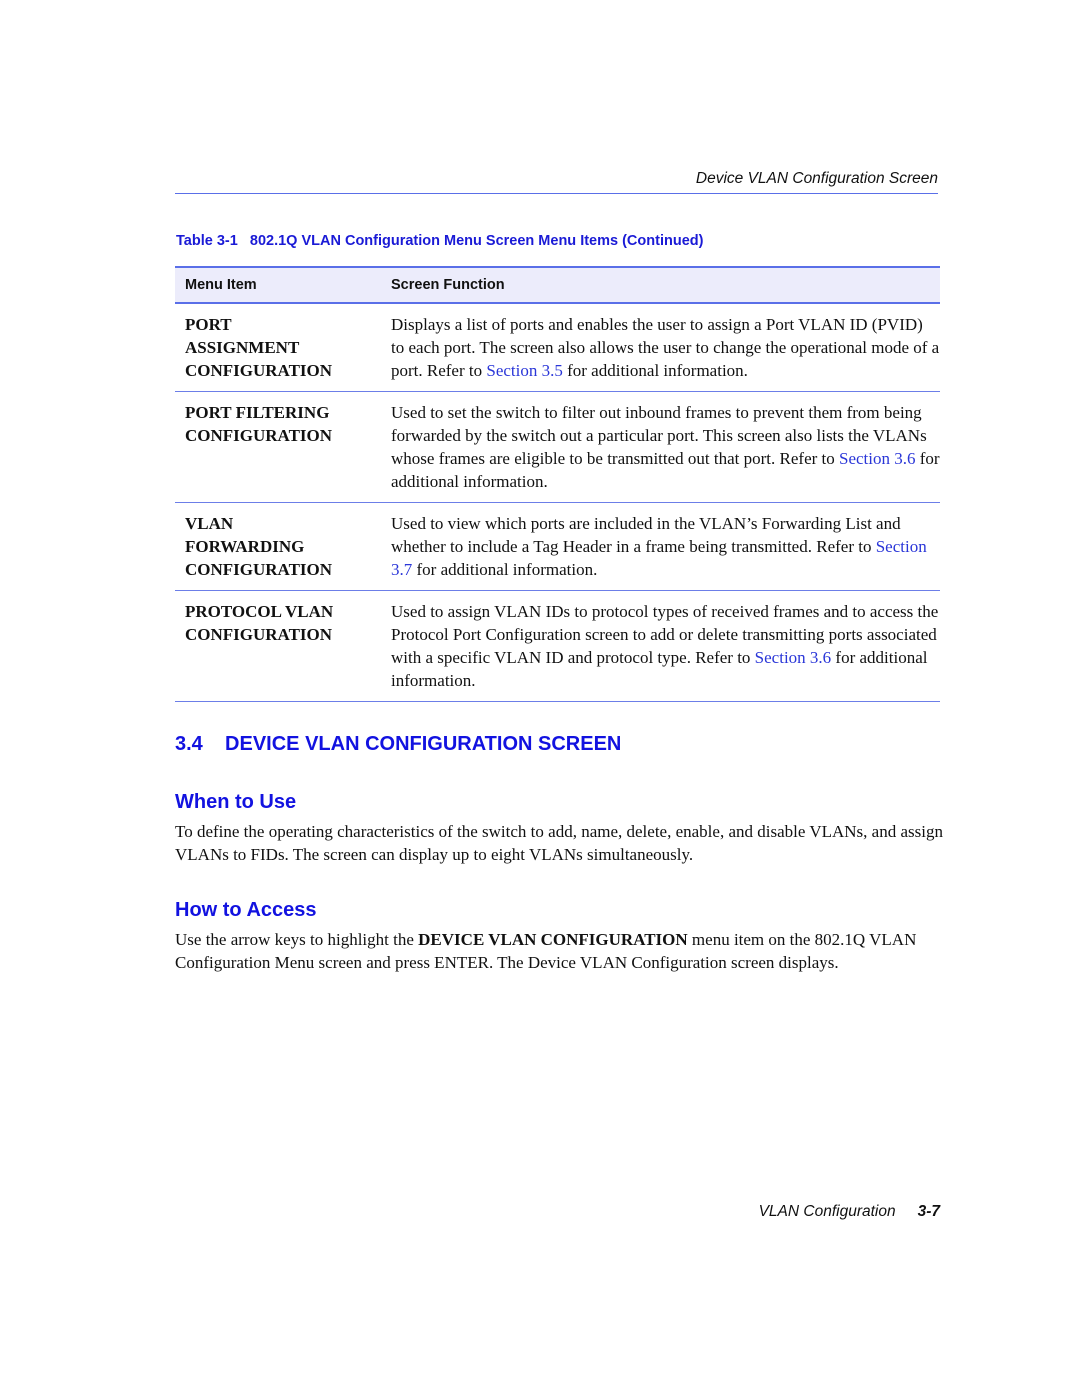 Image resolution: width=1080 pixels, height=1397 pixels. I want to click on page-footer: VLAN Configuration 3-7, so click(820, 1212).